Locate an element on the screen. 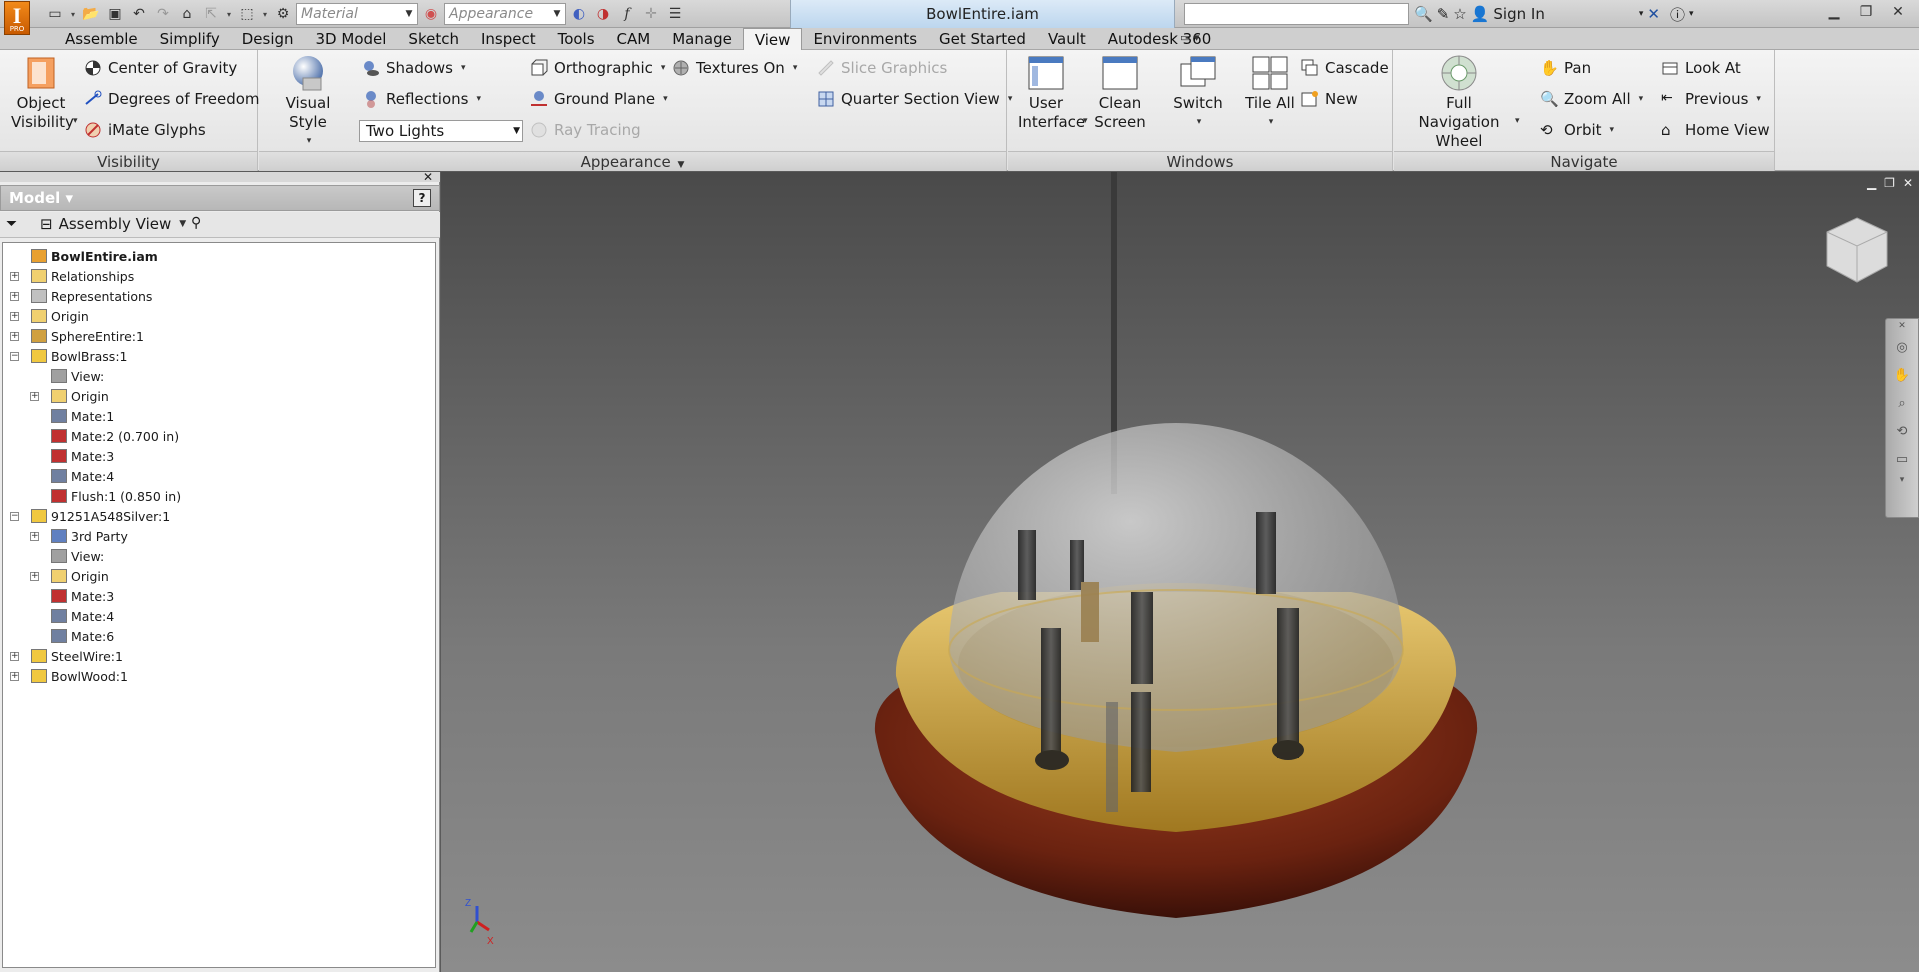 This screenshot has width=1919, height=972. textures-dropdown-icon: ▾ is located at coordinates (795, 68).